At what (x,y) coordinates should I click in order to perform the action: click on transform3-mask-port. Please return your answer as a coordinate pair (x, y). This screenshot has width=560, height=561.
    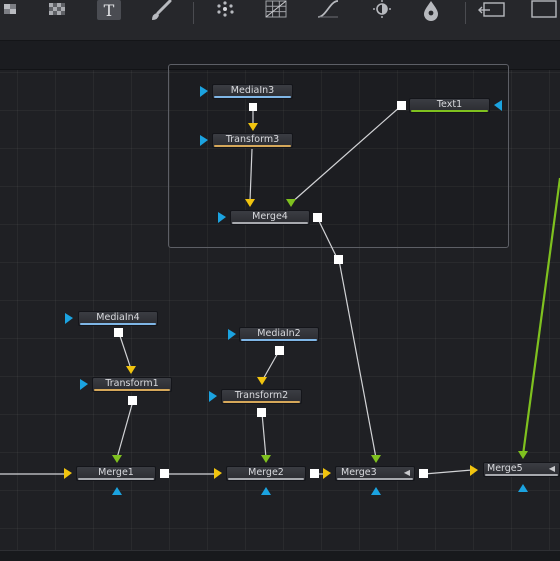
    Looking at the image, I should click on (204, 140).